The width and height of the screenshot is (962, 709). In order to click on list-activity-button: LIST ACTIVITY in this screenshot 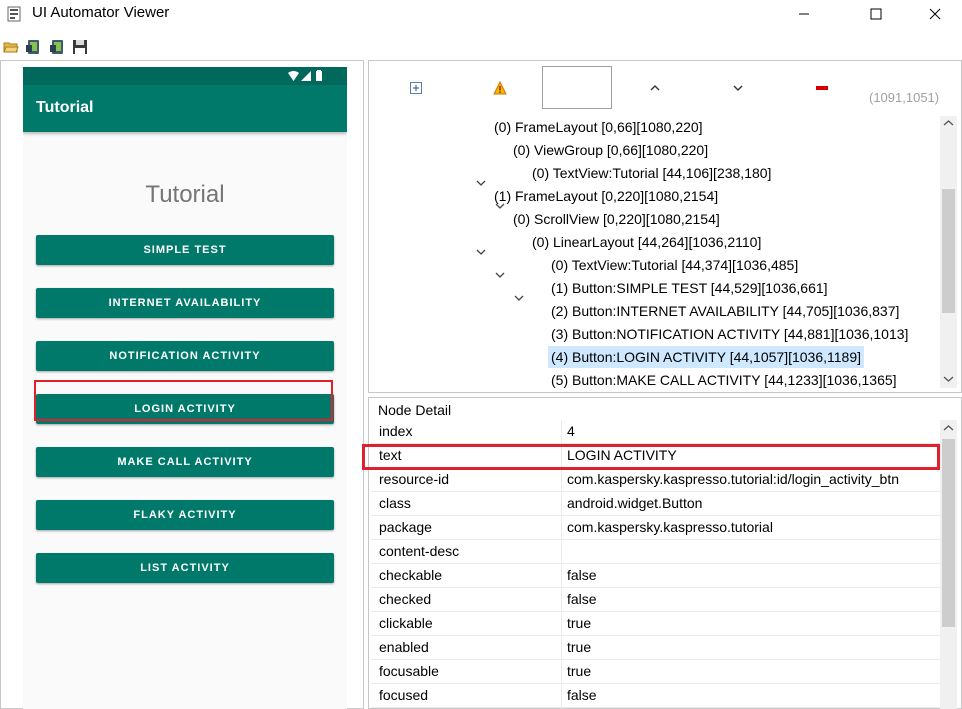, I will do `click(185, 568)`.